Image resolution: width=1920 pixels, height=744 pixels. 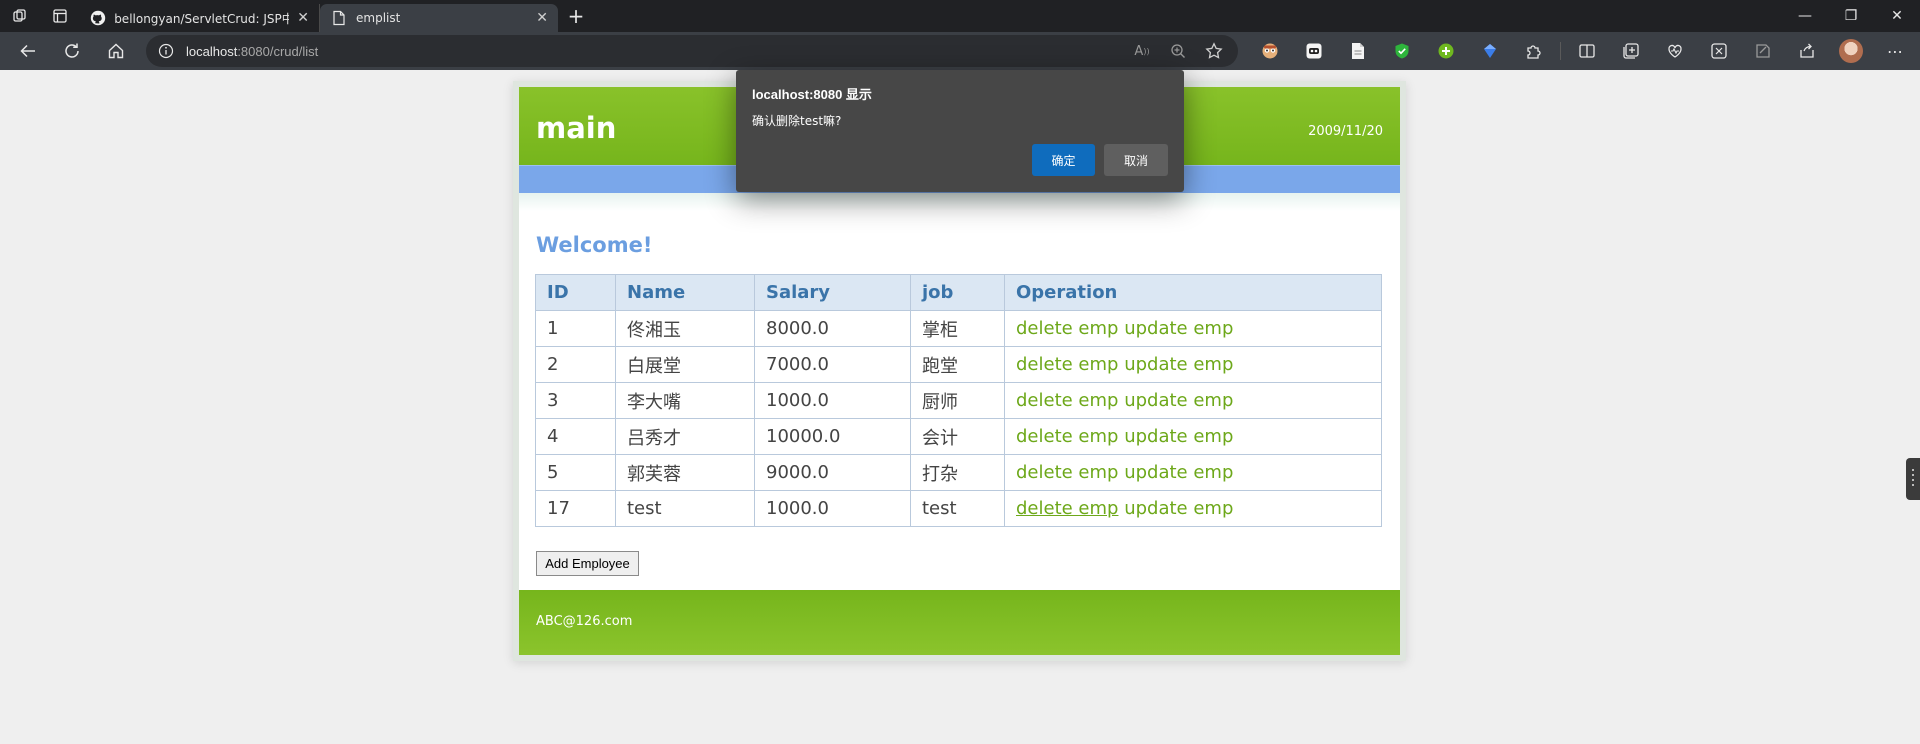 I want to click on github-icon, so click(x=98, y=18).